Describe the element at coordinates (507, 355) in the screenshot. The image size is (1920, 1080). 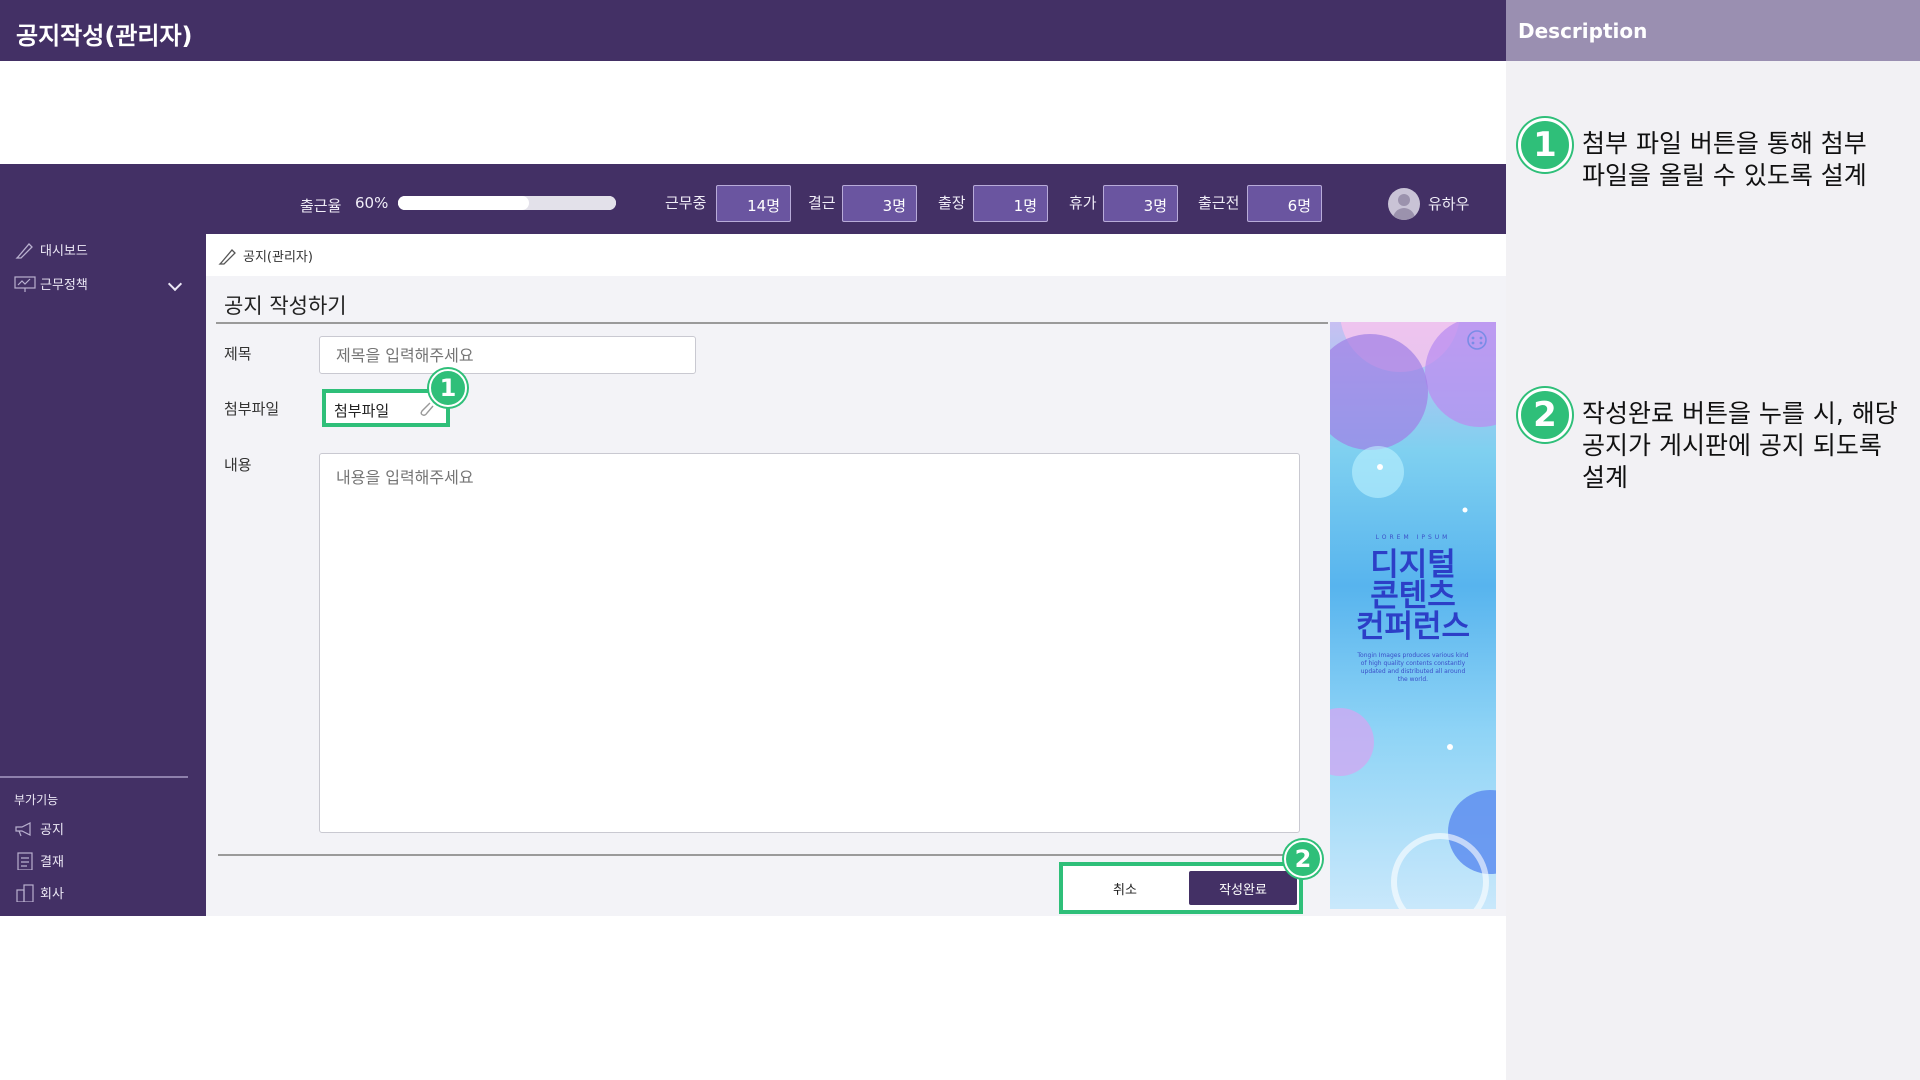
I see `subject-input` at that location.